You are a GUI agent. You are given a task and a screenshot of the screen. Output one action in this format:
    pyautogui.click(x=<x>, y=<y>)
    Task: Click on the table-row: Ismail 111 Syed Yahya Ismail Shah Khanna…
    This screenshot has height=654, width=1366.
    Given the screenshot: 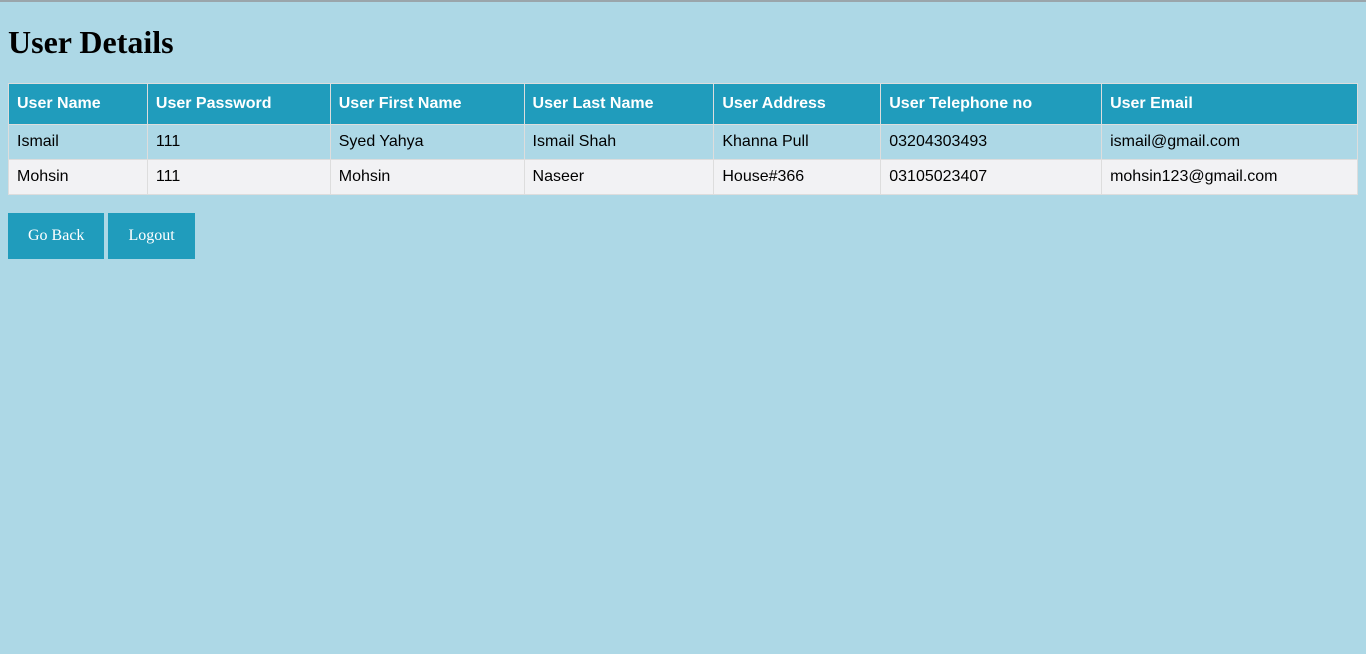 What is the action you would take?
    pyautogui.click(x=683, y=142)
    